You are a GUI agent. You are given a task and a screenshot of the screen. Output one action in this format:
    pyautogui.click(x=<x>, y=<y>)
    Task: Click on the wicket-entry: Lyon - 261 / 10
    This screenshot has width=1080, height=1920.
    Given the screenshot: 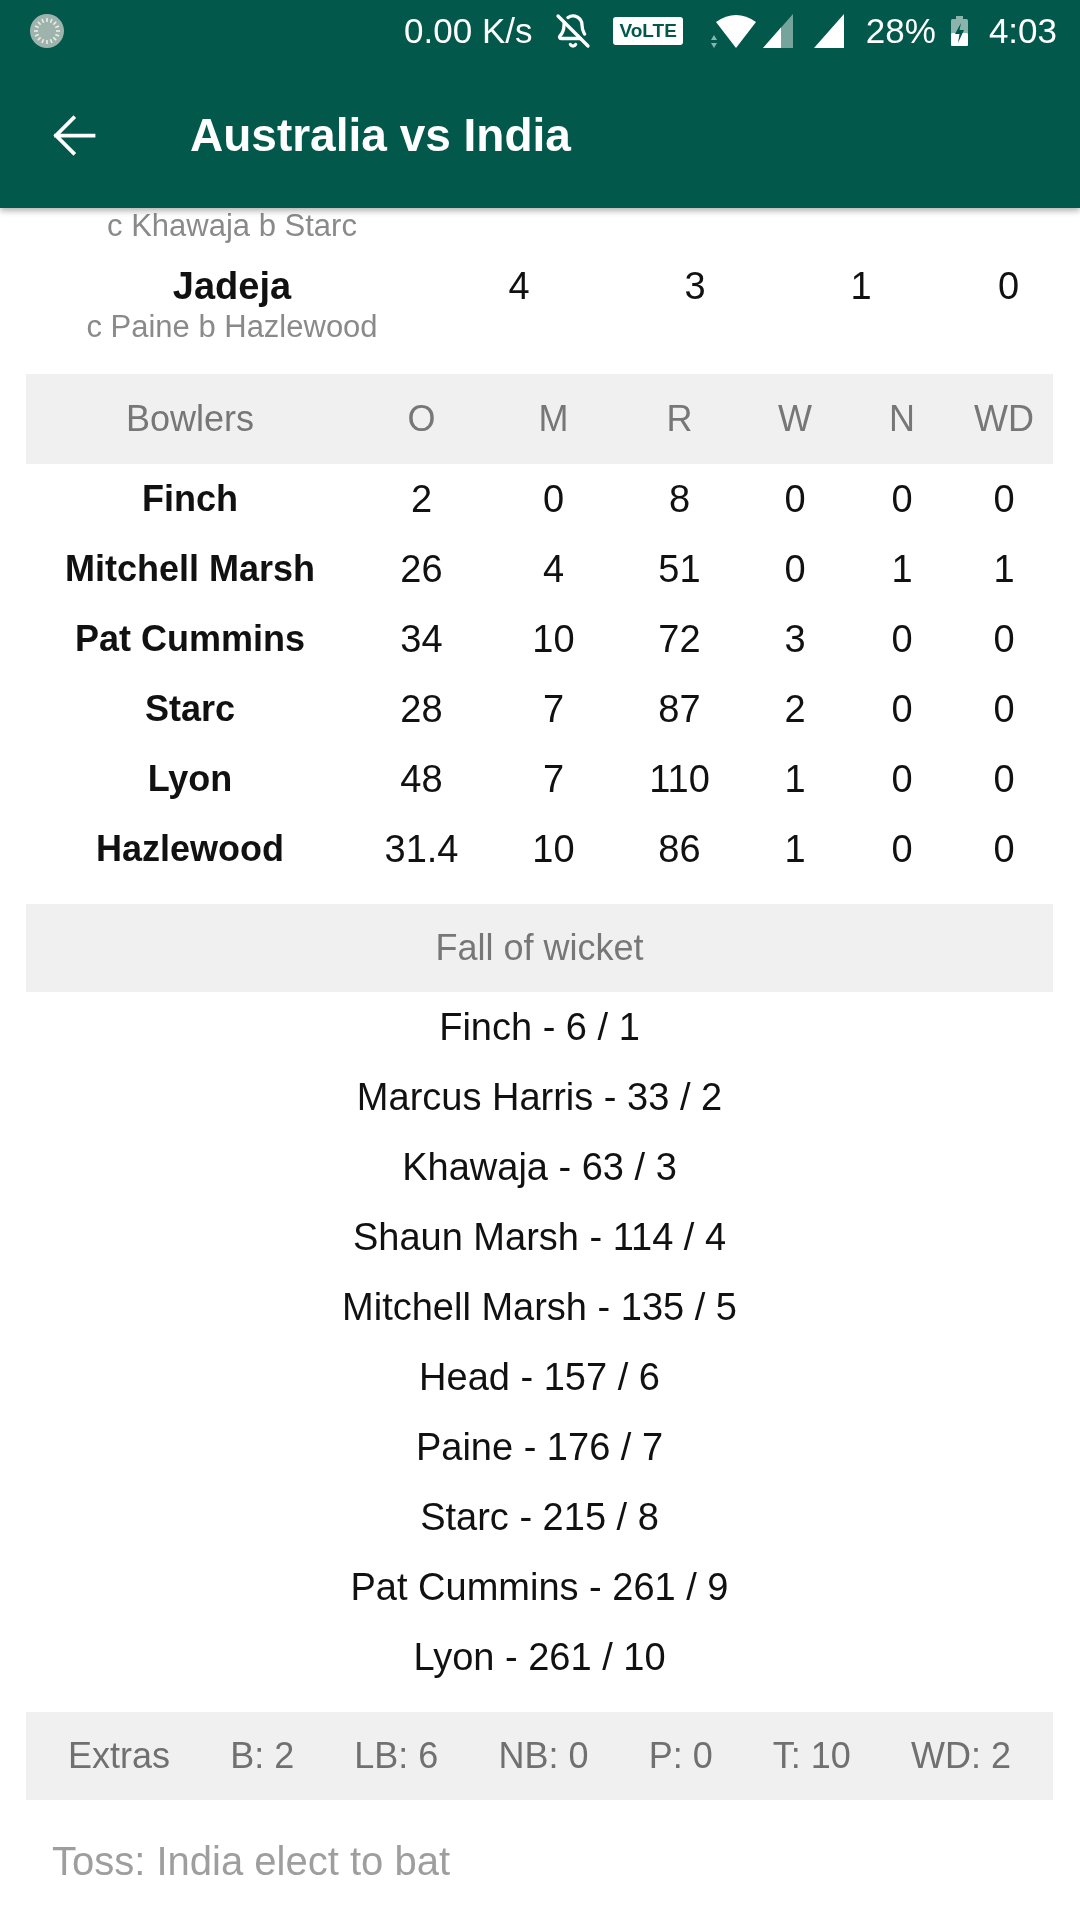 What is the action you would take?
    pyautogui.click(x=539, y=1657)
    